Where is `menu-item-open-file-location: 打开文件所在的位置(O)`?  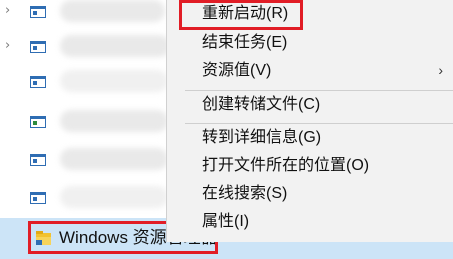 menu-item-open-file-location: 打开文件所在的位置(O) is located at coordinates (285, 166).